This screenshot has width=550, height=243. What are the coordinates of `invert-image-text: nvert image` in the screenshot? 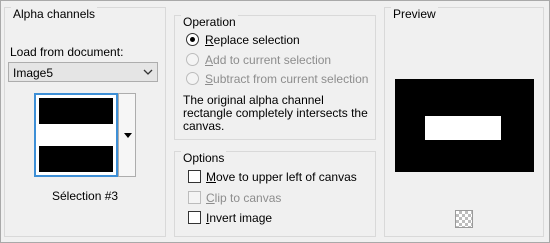 It's located at (241, 218).